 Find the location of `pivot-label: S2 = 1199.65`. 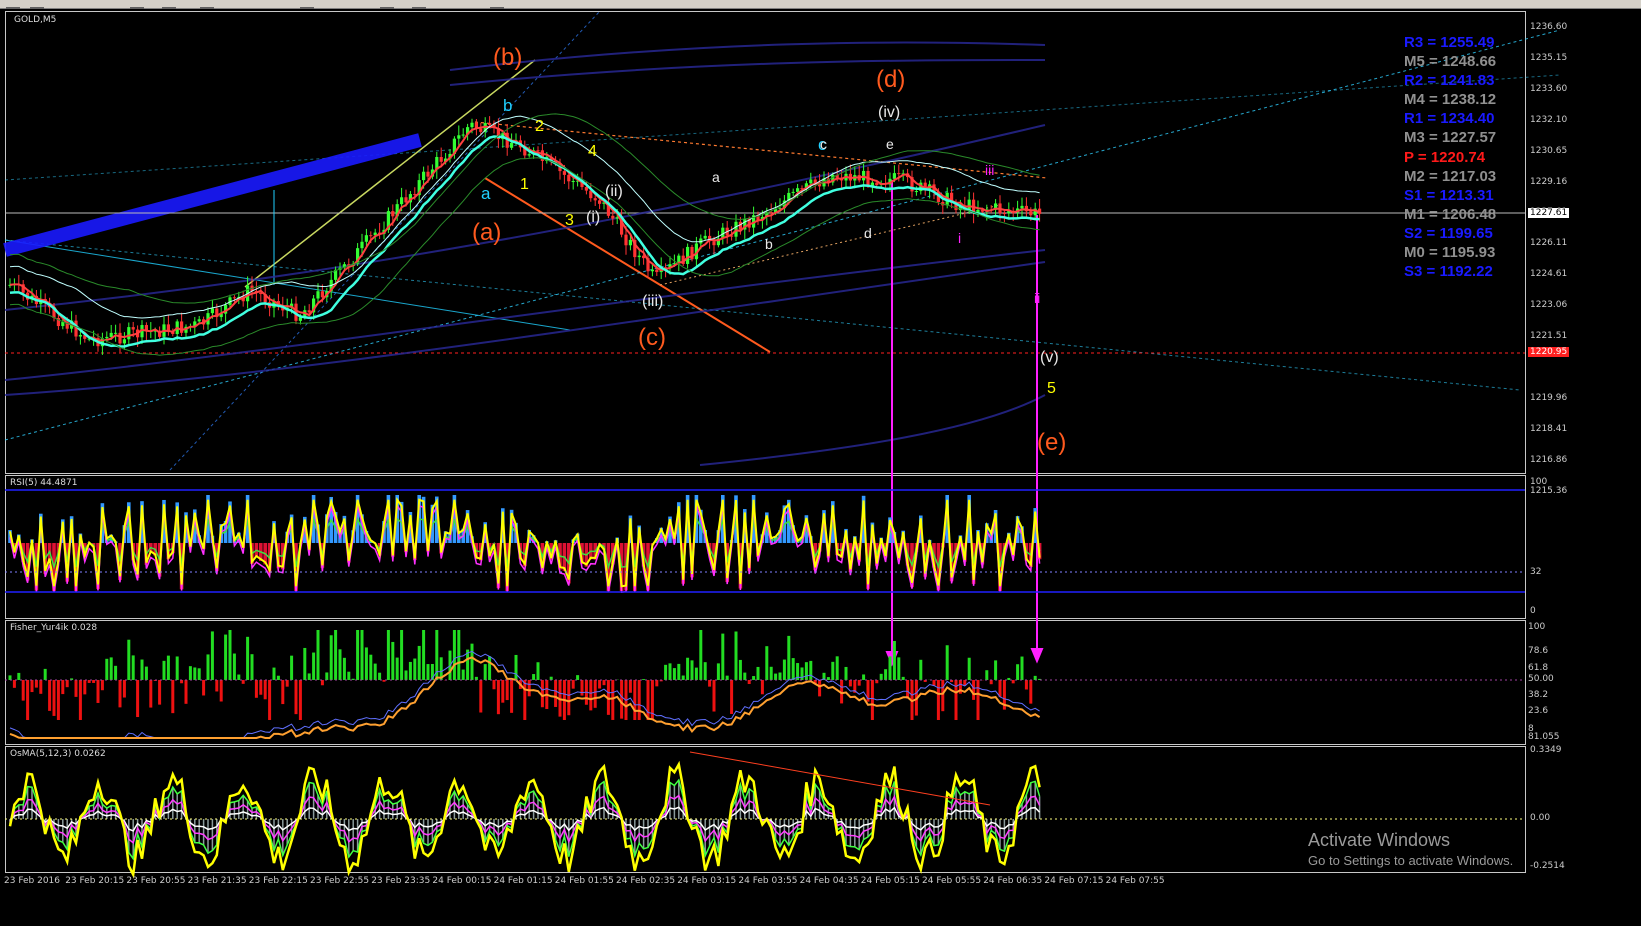

pivot-label: S2 = 1199.65 is located at coordinates (1448, 233).